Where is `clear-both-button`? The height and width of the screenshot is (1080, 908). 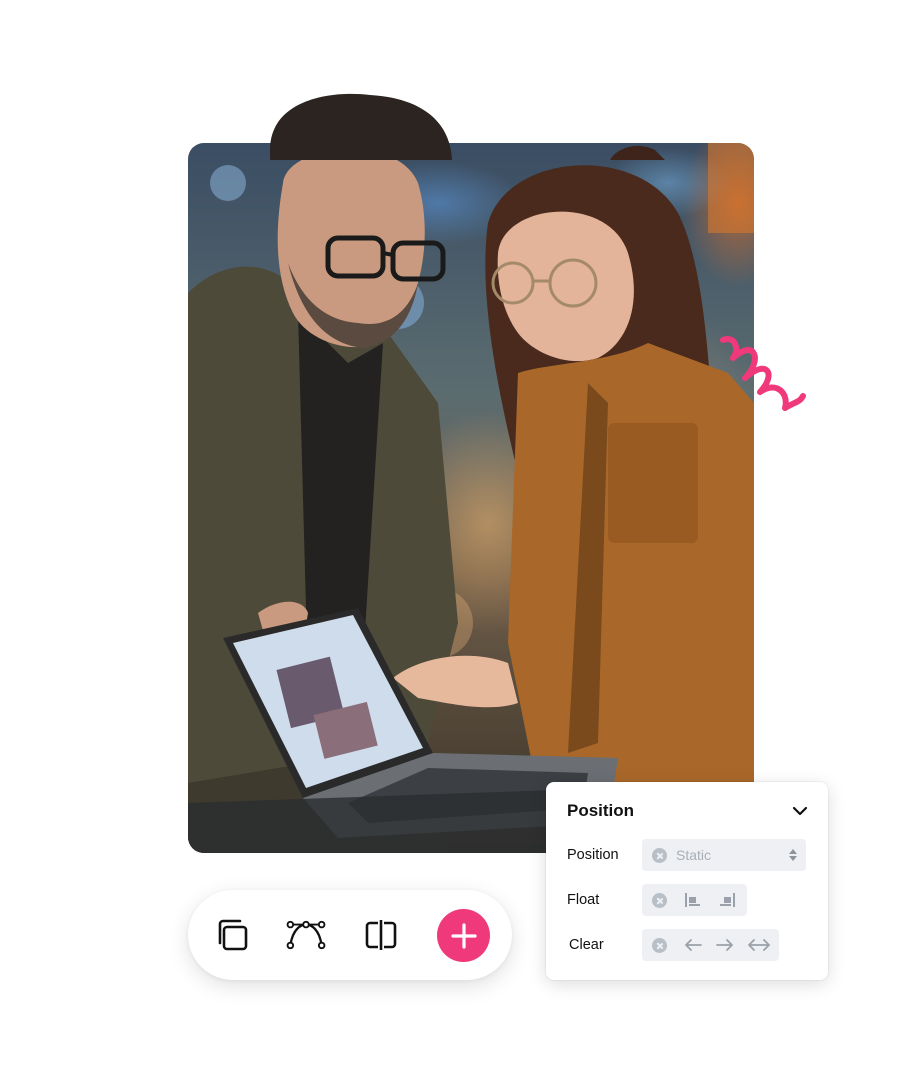
clear-both-button is located at coordinates (759, 945).